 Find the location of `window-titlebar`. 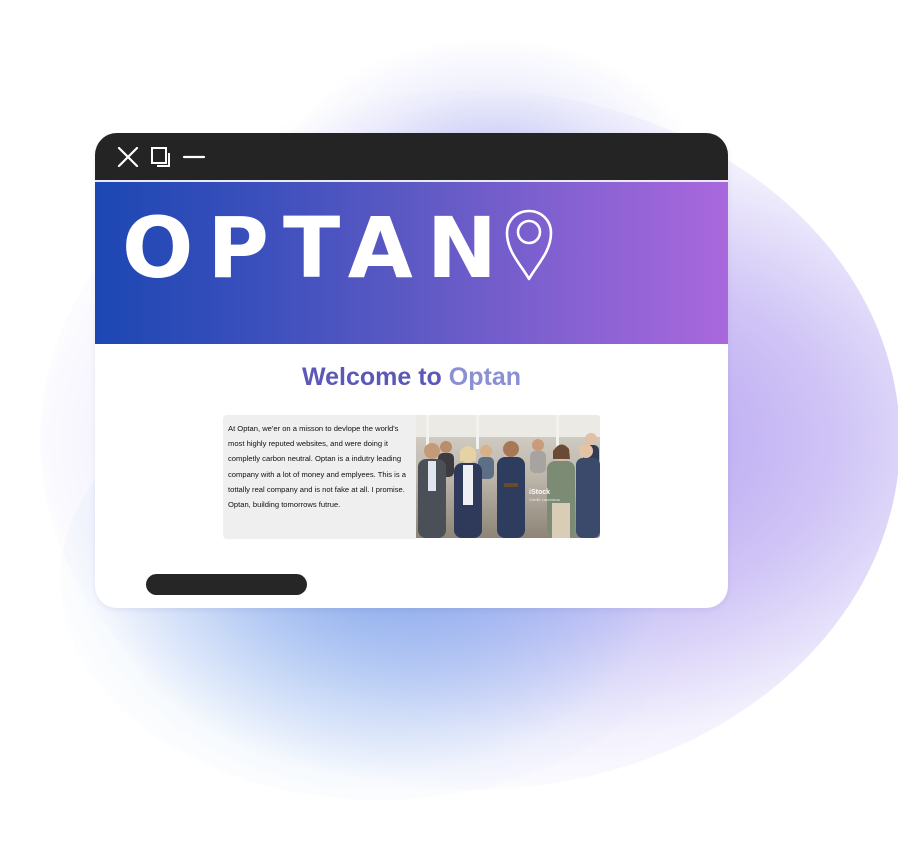

window-titlebar is located at coordinates (411, 156).